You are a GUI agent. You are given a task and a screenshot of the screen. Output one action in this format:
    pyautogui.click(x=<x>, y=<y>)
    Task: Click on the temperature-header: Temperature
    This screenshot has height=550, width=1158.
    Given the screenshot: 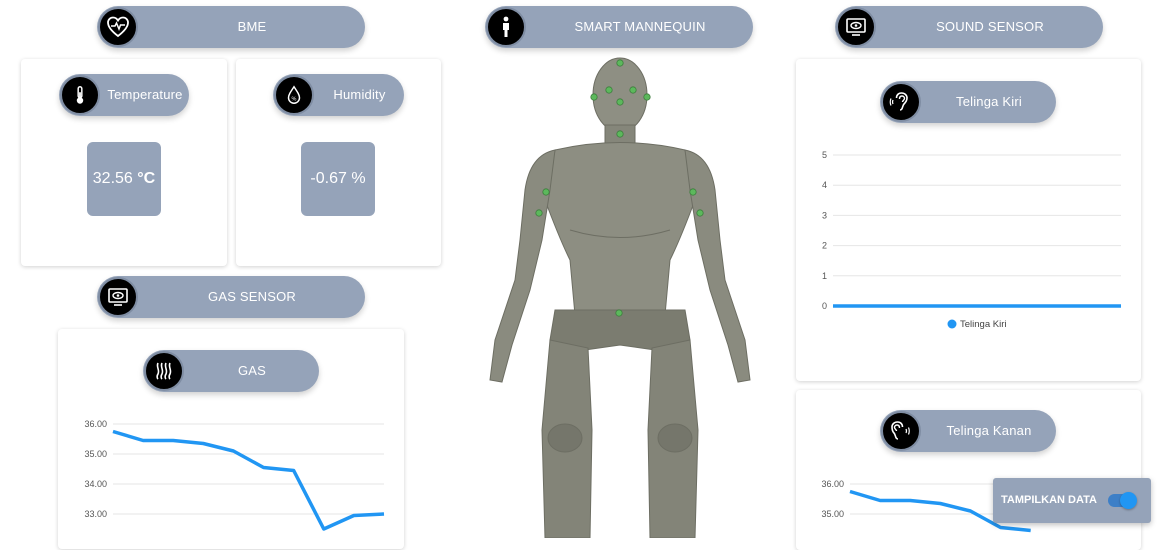 What is the action you would take?
    pyautogui.click(x=124, y=95)
    